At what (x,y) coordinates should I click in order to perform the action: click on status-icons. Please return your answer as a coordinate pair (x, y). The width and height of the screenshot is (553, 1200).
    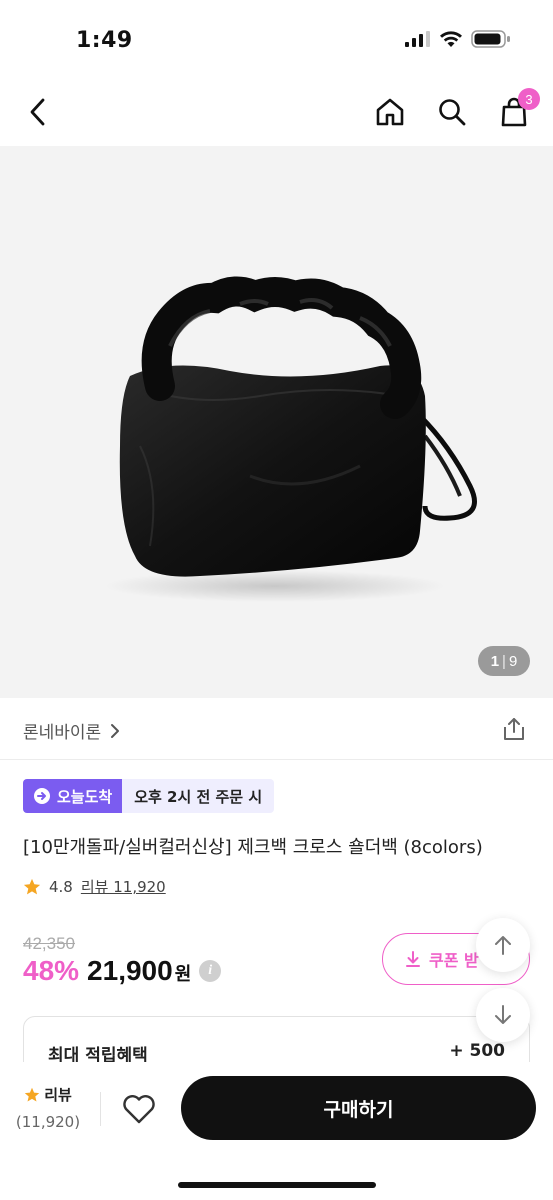
    Looking at the image, I should click on (458, 39).